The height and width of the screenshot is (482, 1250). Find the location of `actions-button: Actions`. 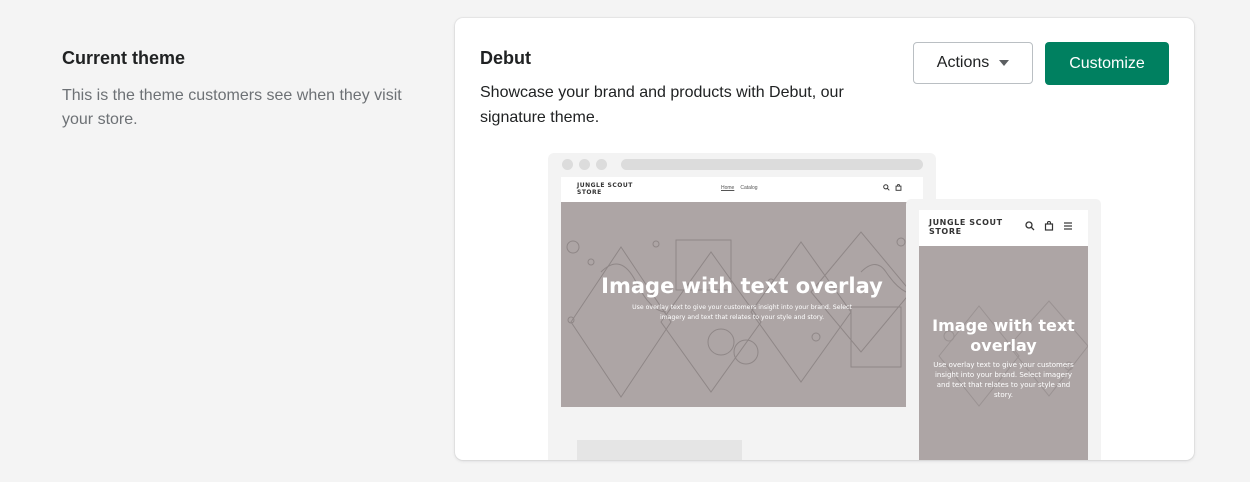

actions-button: Actions is located at coordinates (973, 63).